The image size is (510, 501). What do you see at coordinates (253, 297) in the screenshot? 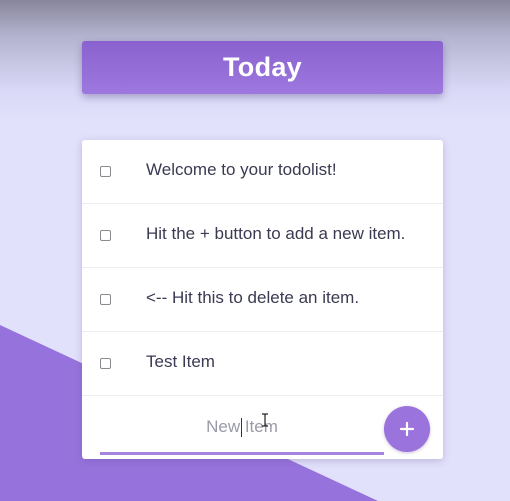
I see `list-item-text: <-- Hit this to delete an item.` at bounding box center [253, 297].